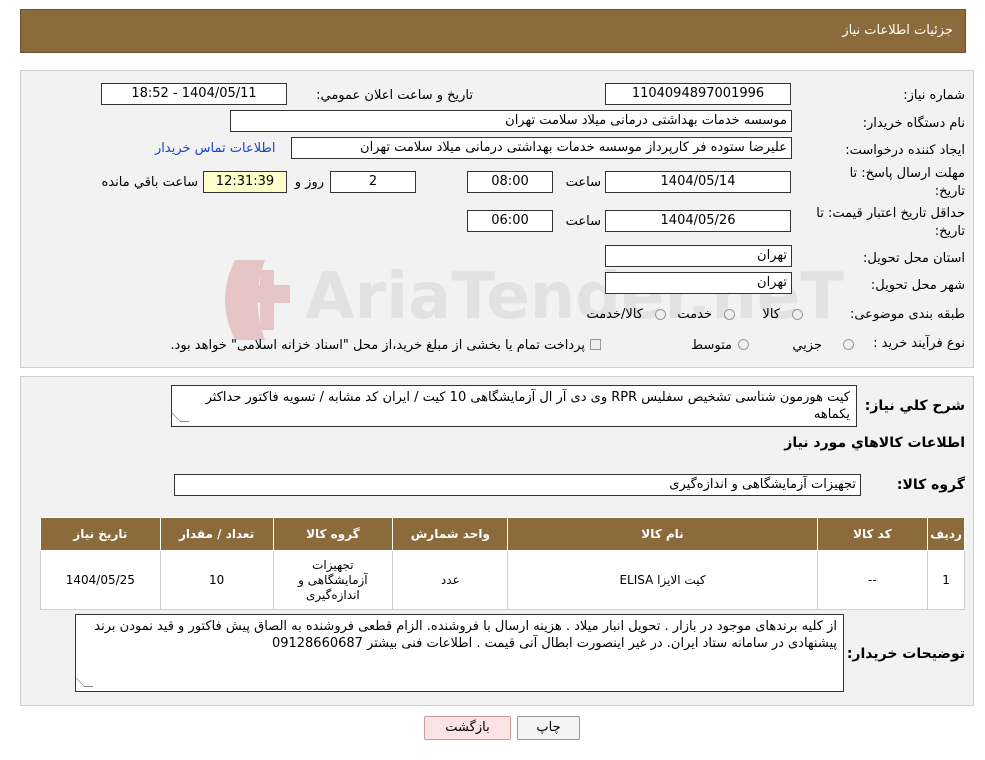  I want to click on province-field: تهران, so click(698, 256).